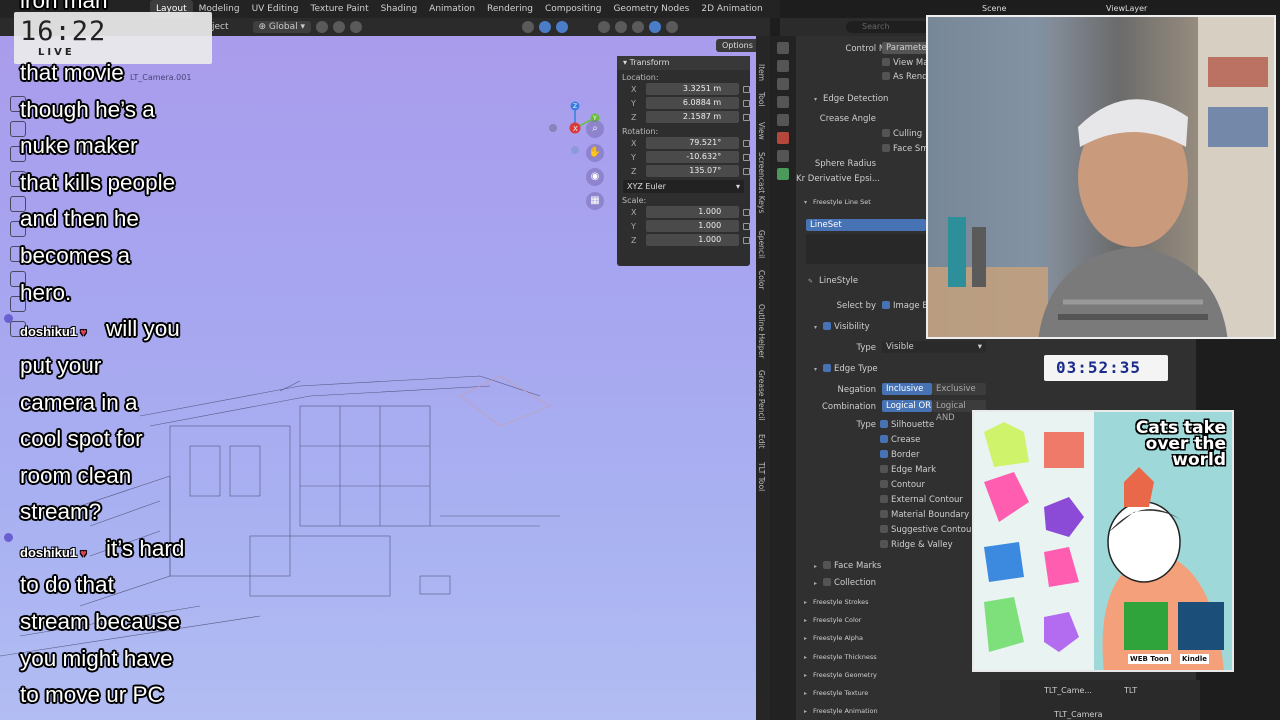  What do you see at coordinates (842, 327) in the screenshot?
I see `visibility-header: ▾ Visibility` at bounding box center [842, 327].